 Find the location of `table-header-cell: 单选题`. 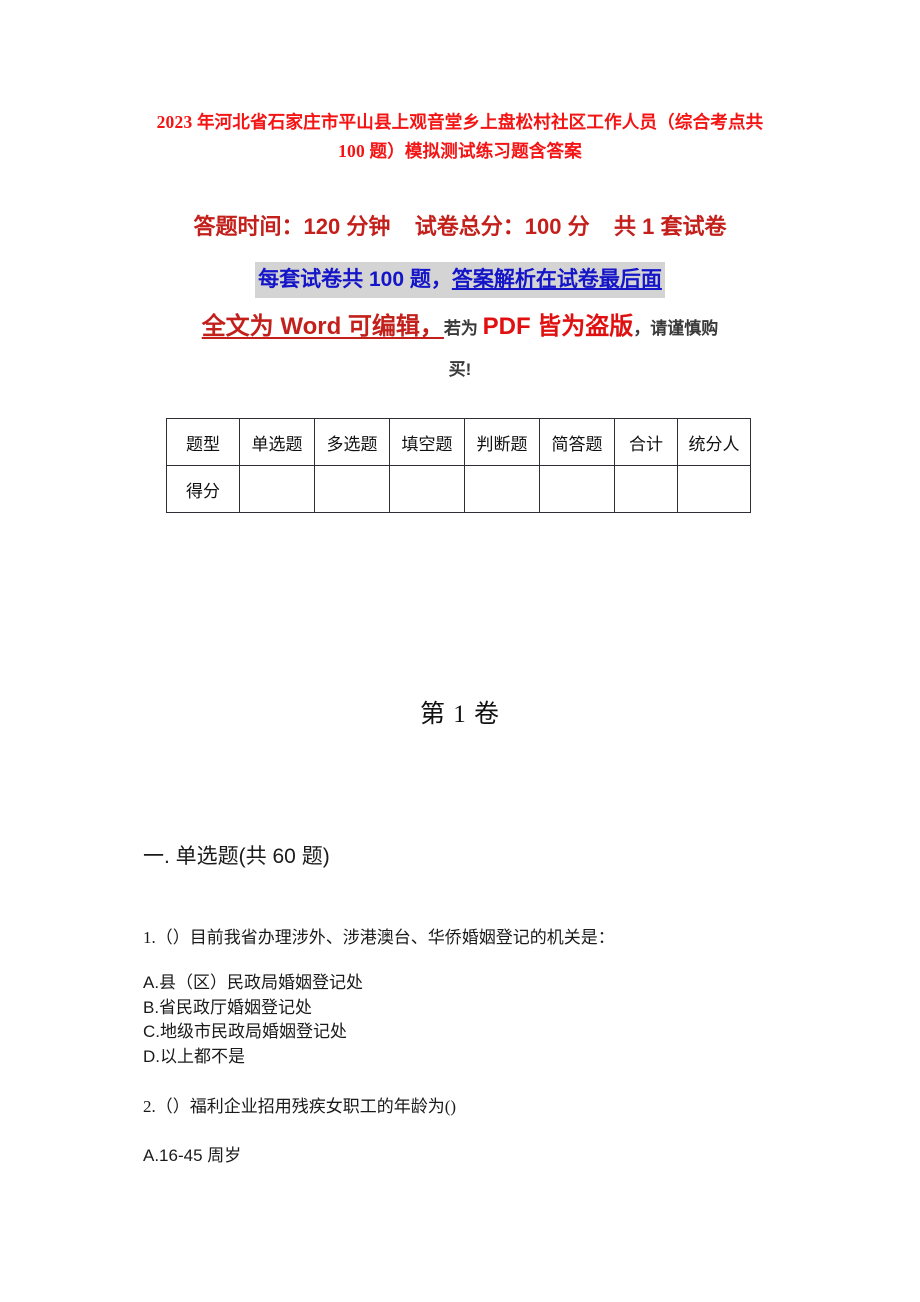

table-header-cell: 单选题 is located at coordinates (277, 442).